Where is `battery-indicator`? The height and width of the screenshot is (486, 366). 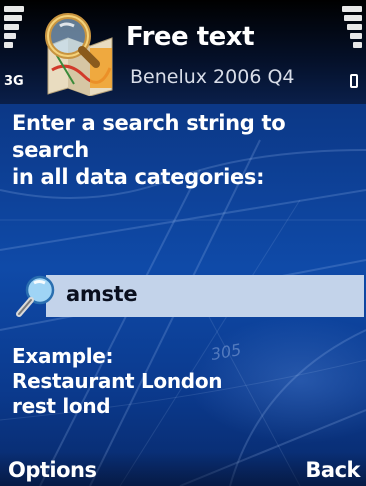
battery-indicator is located at coordinates (350, 28).